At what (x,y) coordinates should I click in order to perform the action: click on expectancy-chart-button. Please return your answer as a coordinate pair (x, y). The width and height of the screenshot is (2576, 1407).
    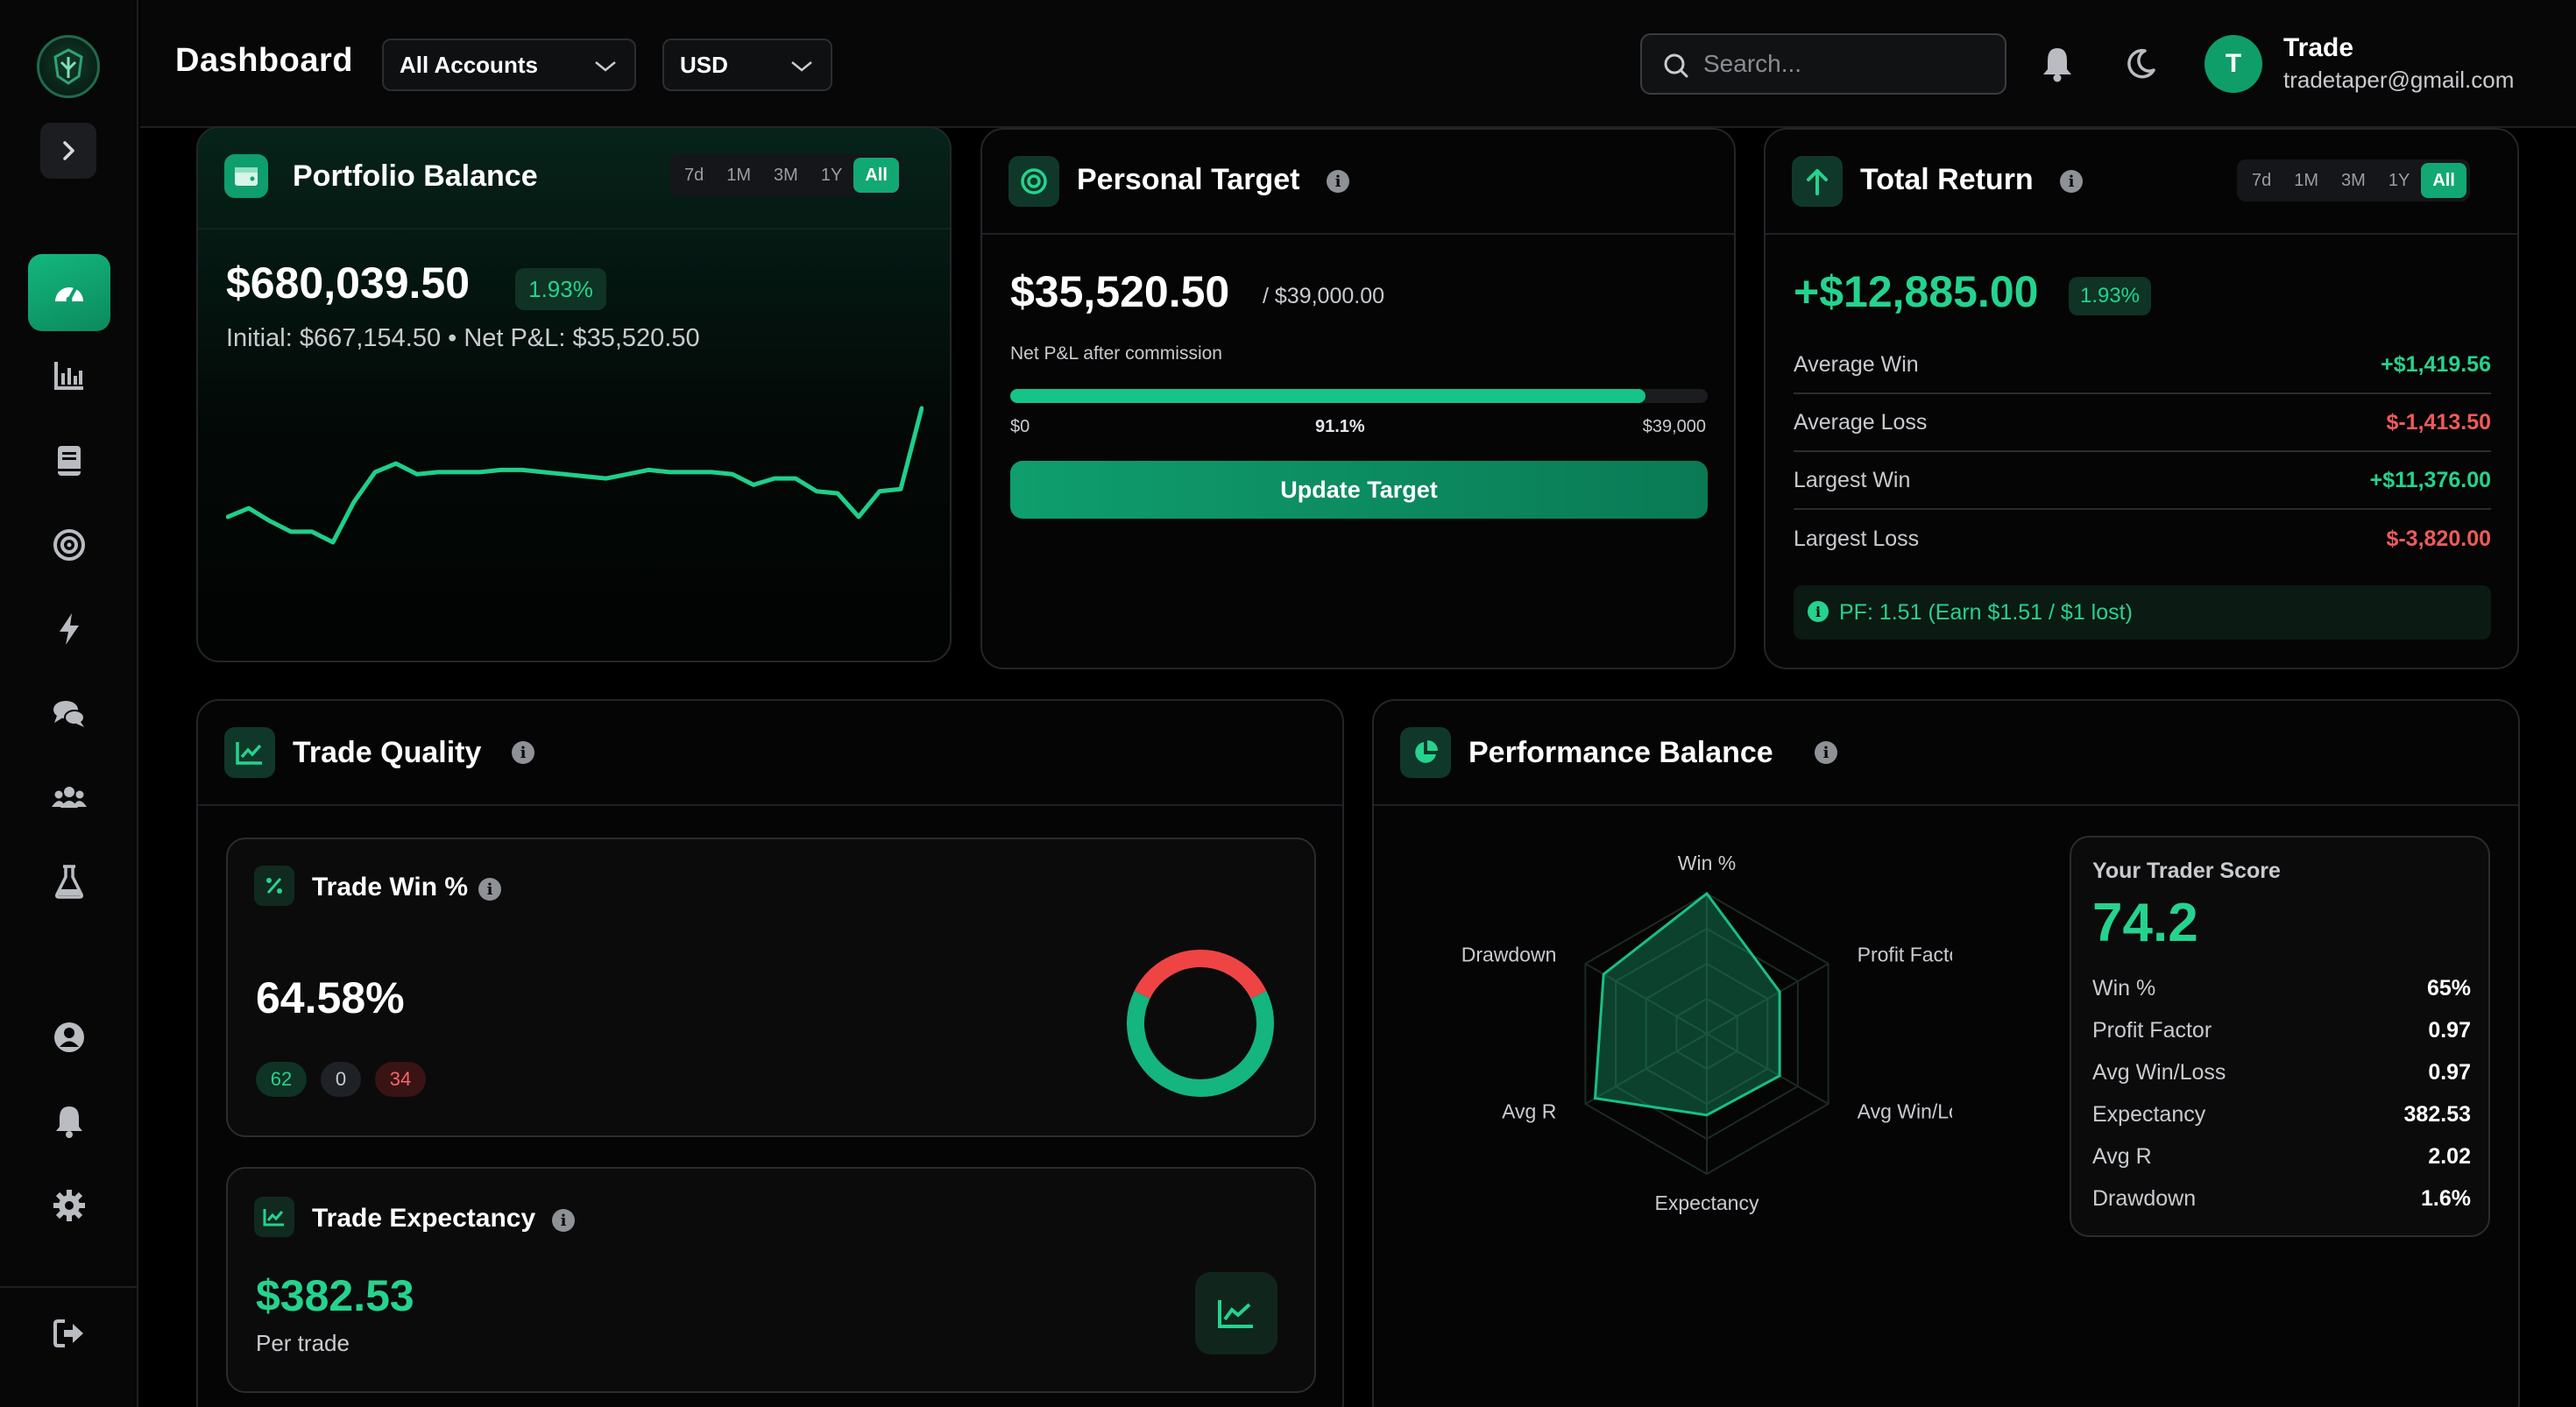
    Looking at the image, I should click on (1236, 1313).